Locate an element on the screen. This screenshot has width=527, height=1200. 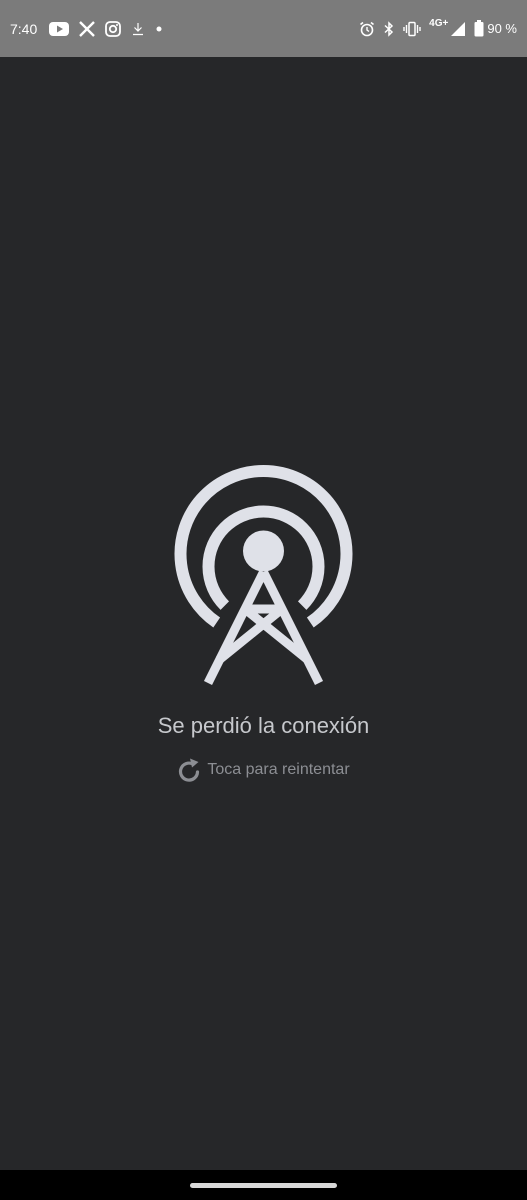
vibrate-icon is located at coordinates (412, 29).